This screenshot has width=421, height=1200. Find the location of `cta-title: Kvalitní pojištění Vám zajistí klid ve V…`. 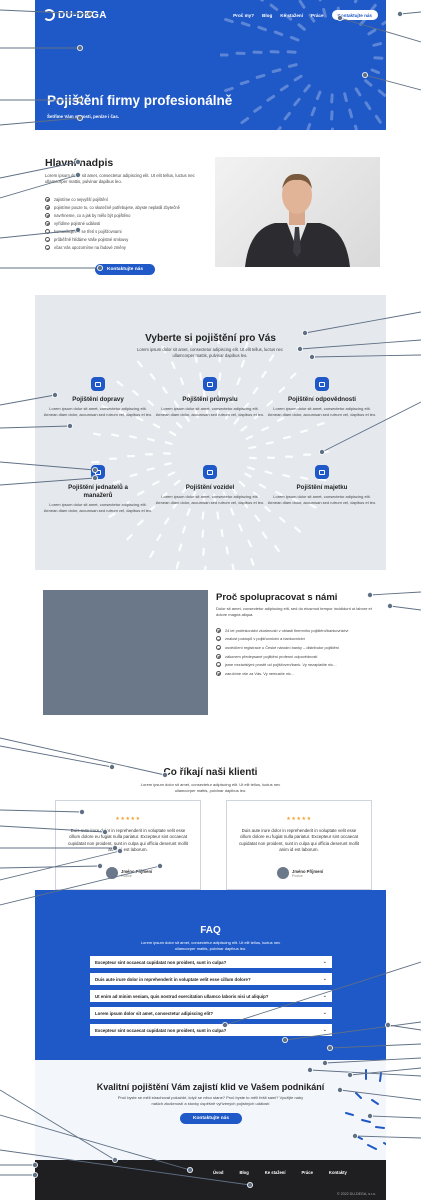

cta-title: Kvalitní pojištění Vám zajistí klid ve V… is located at coordinates (210, 1087).